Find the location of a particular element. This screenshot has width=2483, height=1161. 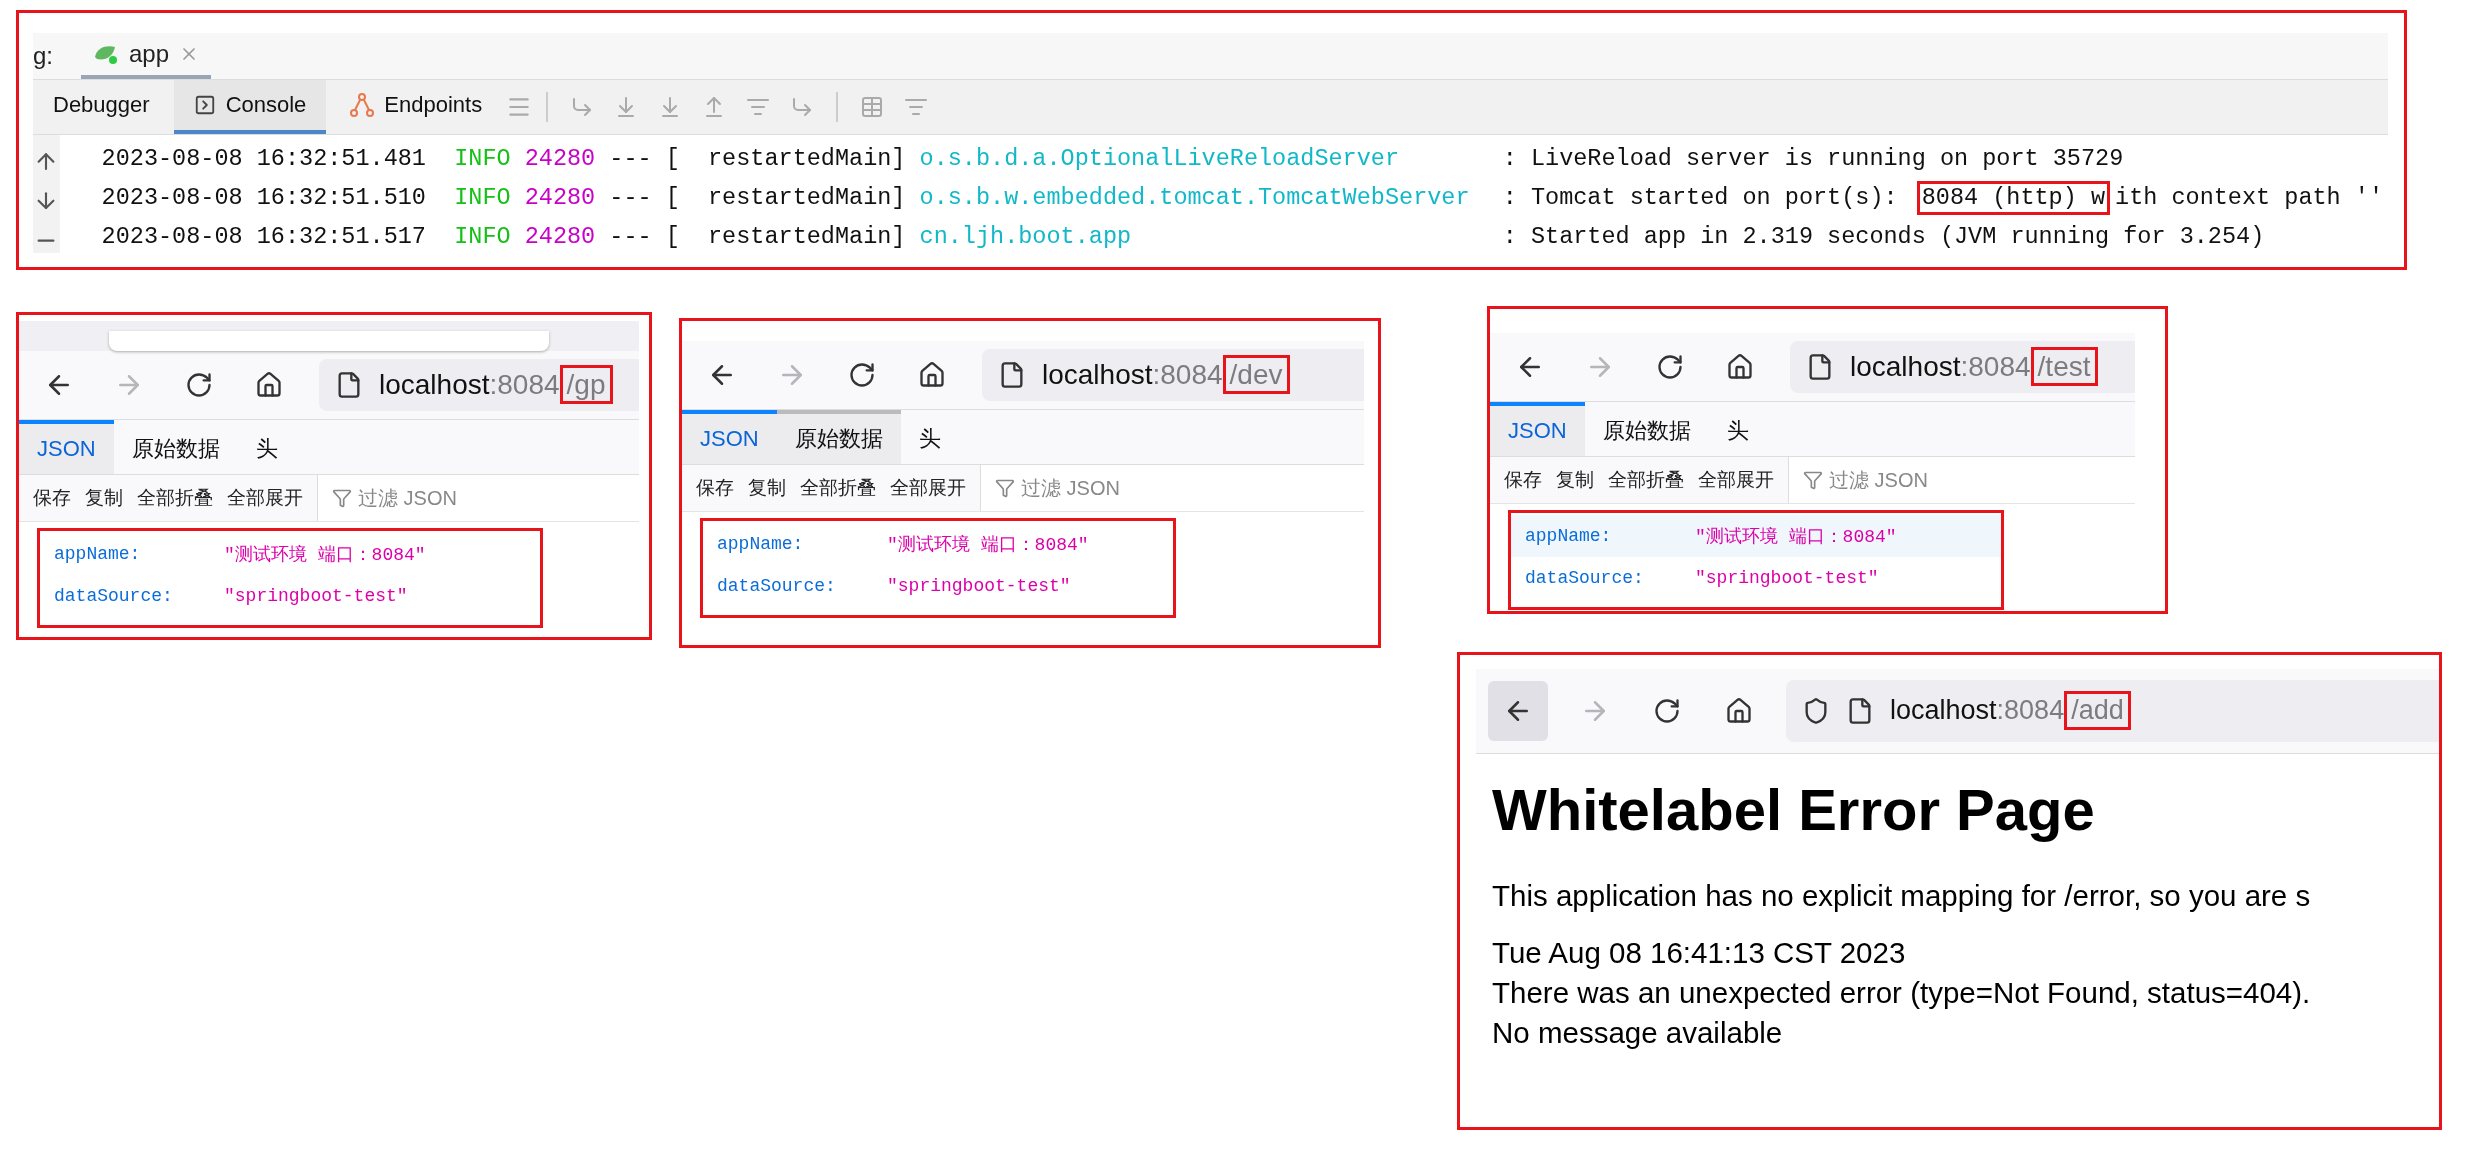

log-logger: o.s.b.w.embedded.tomcat.TomcatWebServer is located at coordinates (1195, 198).